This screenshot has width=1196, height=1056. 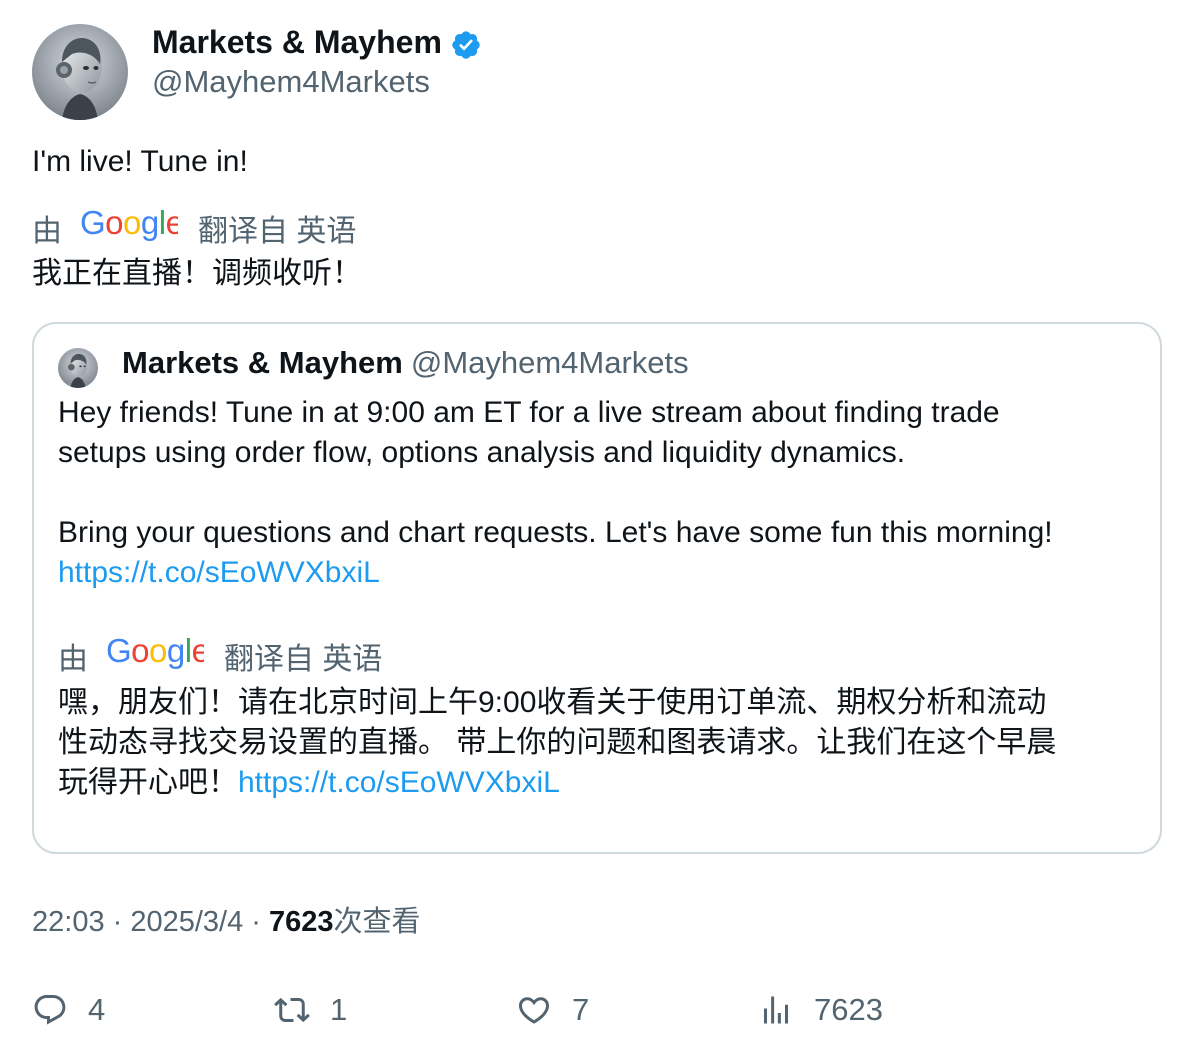 What do you see at coordinates (534, 1010) in the screenshot?
I see `like-icon` at bounding box center [534, 1010].